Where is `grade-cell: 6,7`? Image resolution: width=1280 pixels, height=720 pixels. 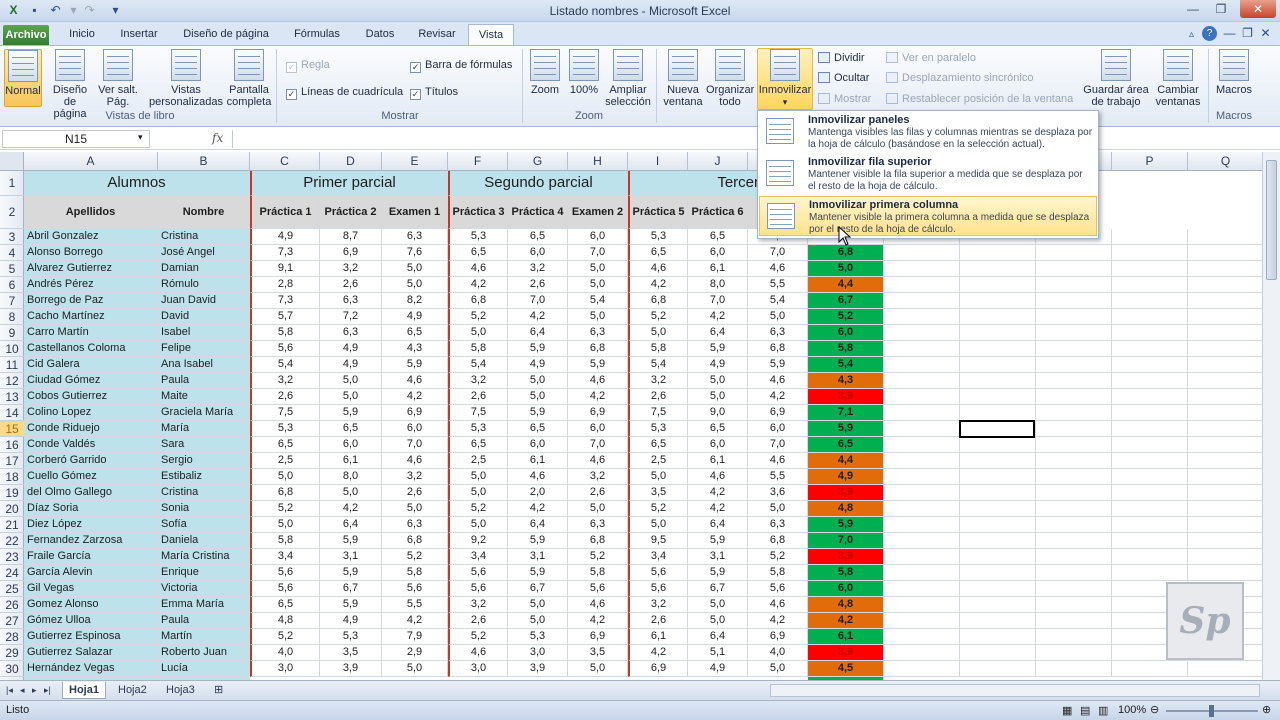
grade-cell: 6,7 is located at coordinates (846, 301).